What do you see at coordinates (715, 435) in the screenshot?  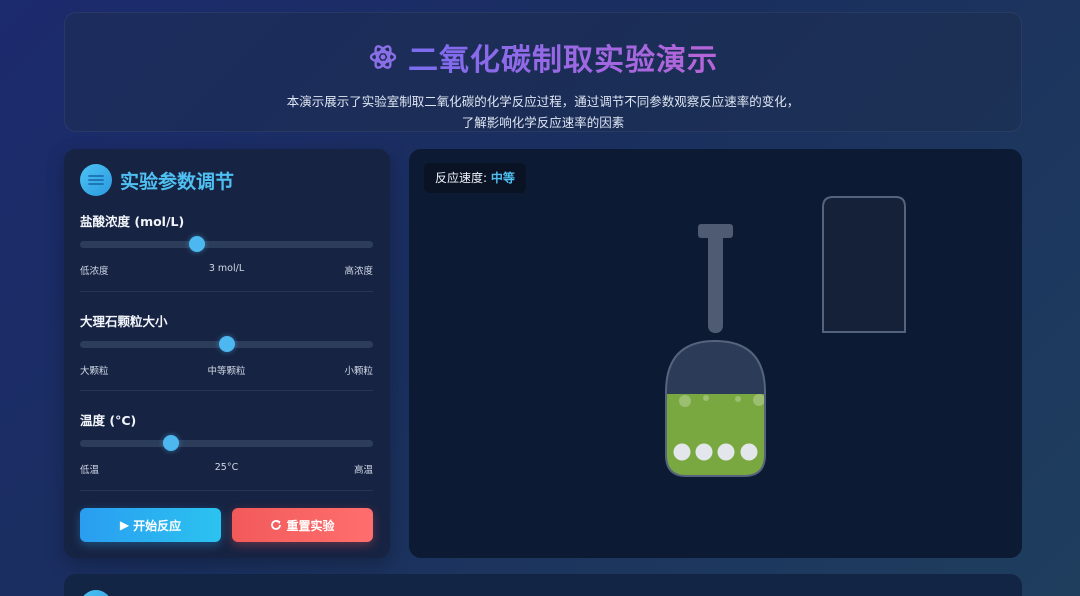 I see `acid-liquid` at bounding box center [715, 435].